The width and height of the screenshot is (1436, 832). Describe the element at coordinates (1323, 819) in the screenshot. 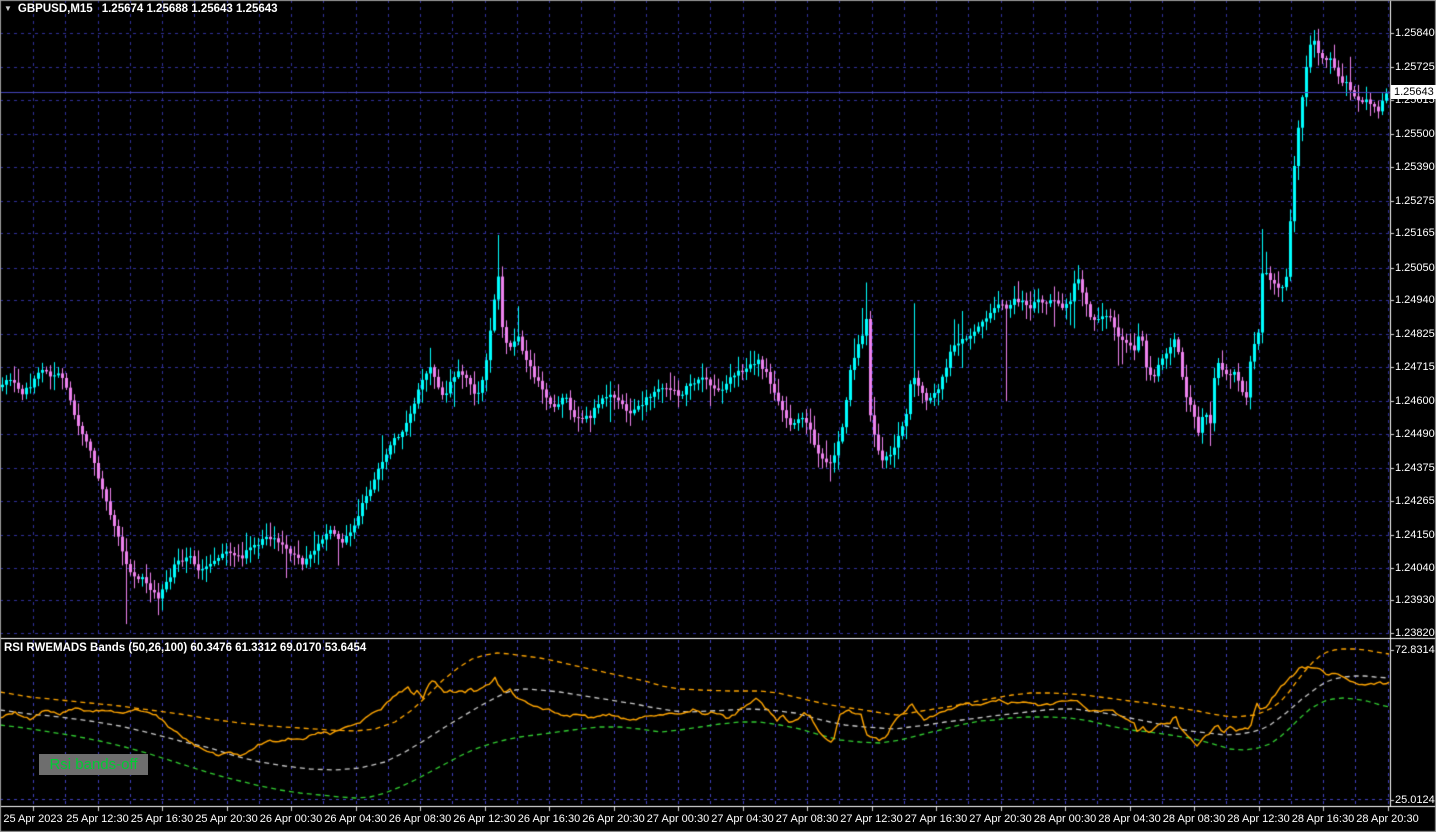

I see `time-axis-label: 28 Apr 16:30` at that location.